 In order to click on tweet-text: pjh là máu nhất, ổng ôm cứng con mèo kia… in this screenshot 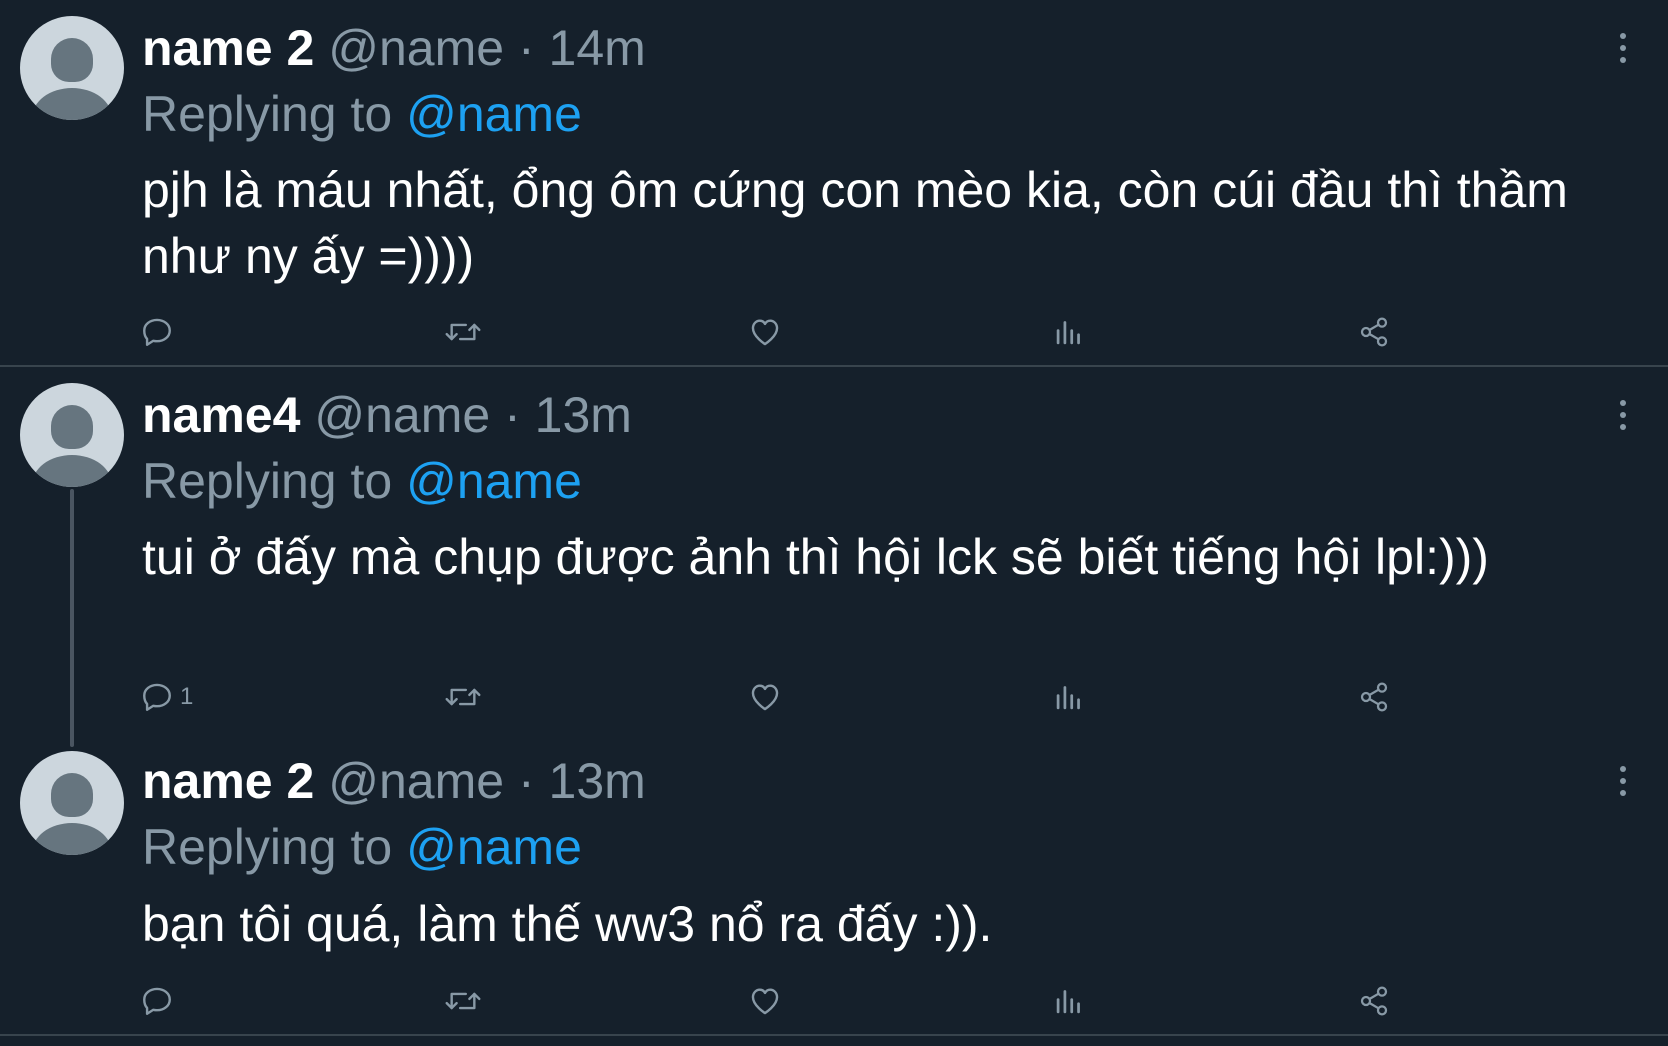, I will do `click(855, 223)`.